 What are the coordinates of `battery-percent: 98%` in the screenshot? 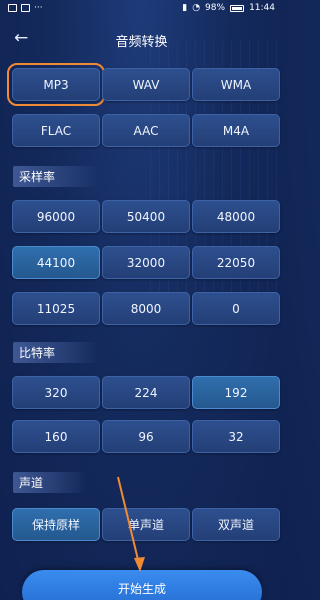 It's located at (215, 8).